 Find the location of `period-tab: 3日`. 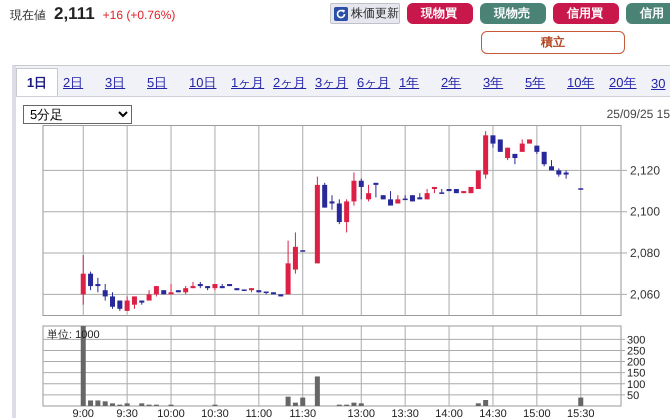

period-tab: 3日 is located at coordinates (121, 83).